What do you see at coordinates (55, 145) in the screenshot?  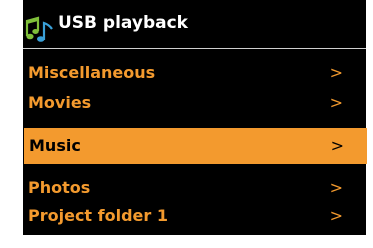 I see `menu-item-label: Music` at bounding box center [55, 145].